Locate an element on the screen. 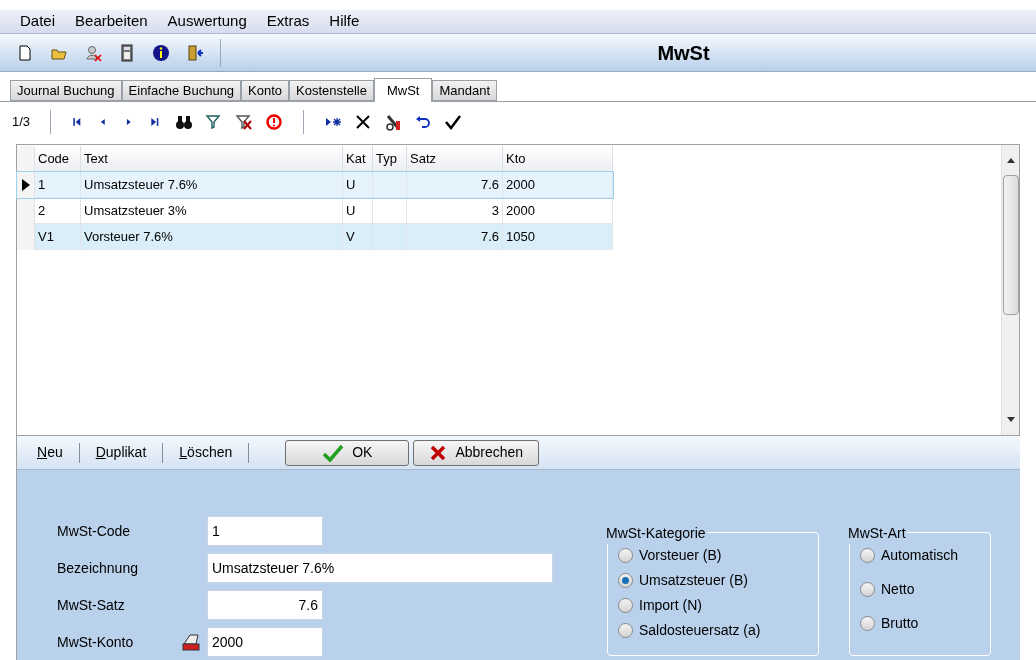 The width and height of the screenshot is (1036, 660). table-cell: 2000 is located at coordinates (558, 185).